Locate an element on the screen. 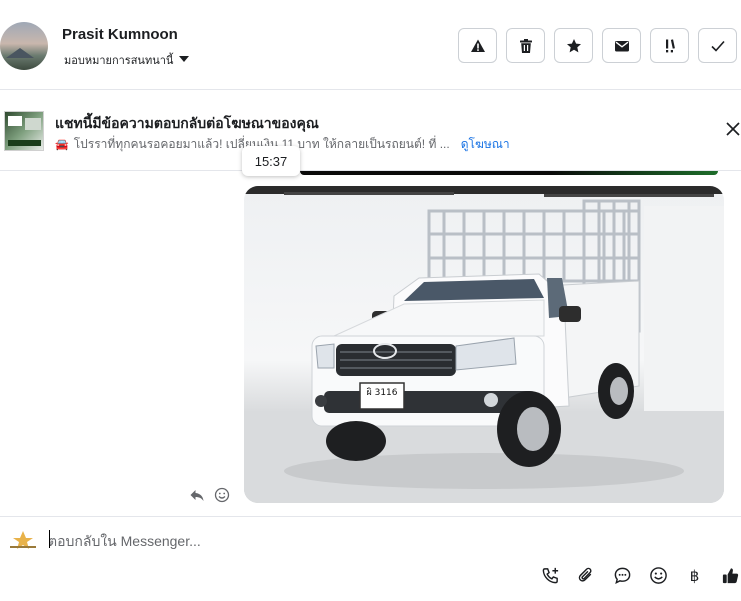 This screenshot has height=601, width=741. alert-triangle-icon is located at coordinates (477, 45).